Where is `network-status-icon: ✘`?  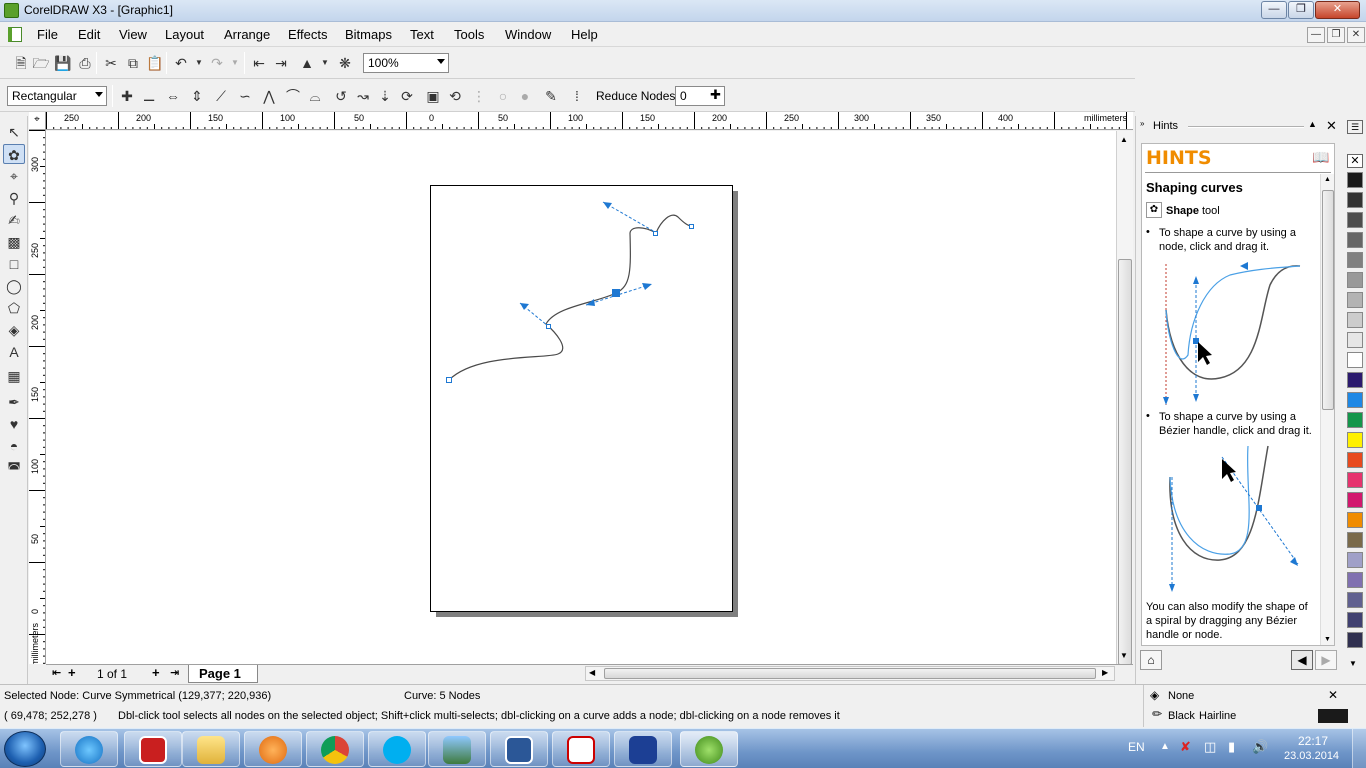
network-status-icon: ✘ is located at coordinates (1185, 747).